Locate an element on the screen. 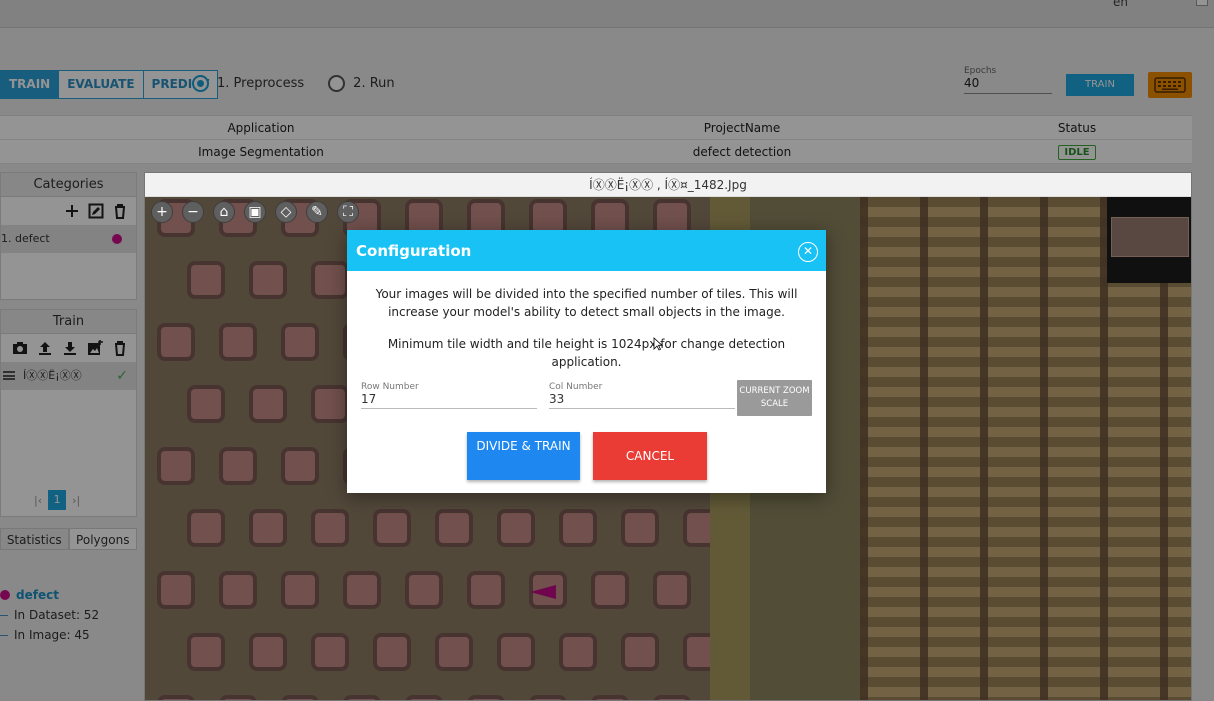 The width and height of the screenshot is (1214, 701). row-number-input: 17 is located at coordinates (449, 400).